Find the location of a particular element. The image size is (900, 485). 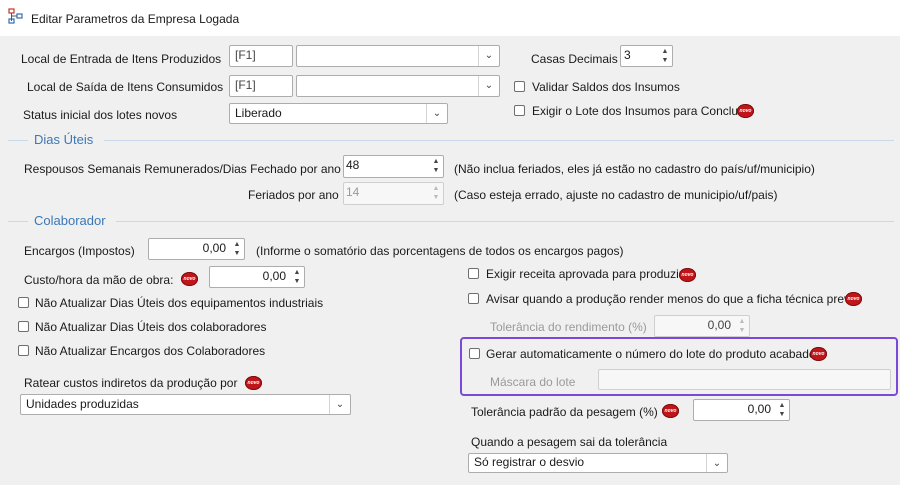

feriados-value: 14 is located at coordinates (353, 192).